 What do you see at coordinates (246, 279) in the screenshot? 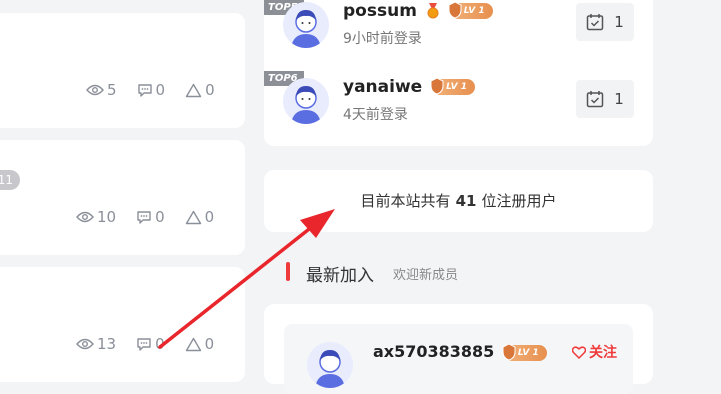
I see `annotation-arrow` at bounding box center [246, 279].